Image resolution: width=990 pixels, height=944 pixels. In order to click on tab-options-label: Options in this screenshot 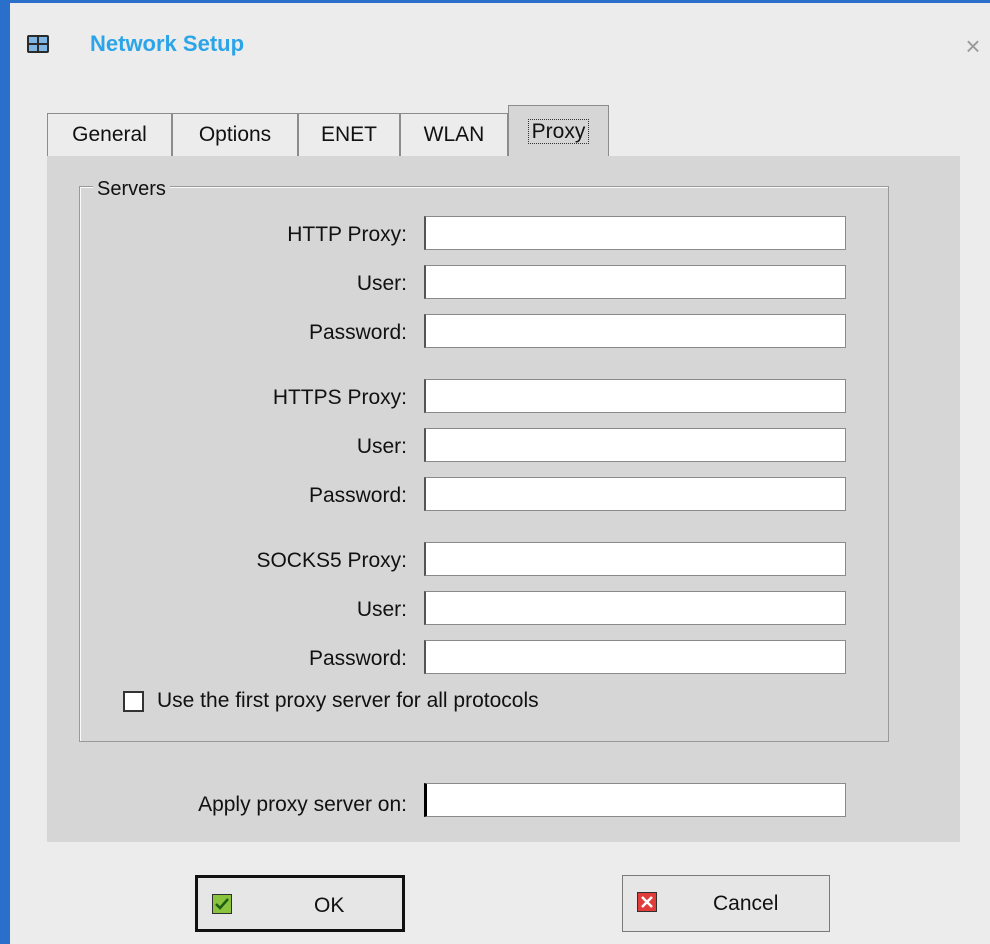, I will do `click(235, 134)`.